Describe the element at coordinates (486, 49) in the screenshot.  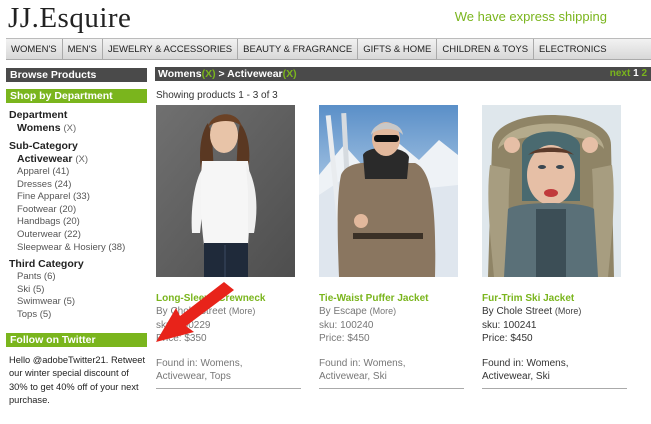
I see `nav-children: CHILDREN & TOYS` at that location.